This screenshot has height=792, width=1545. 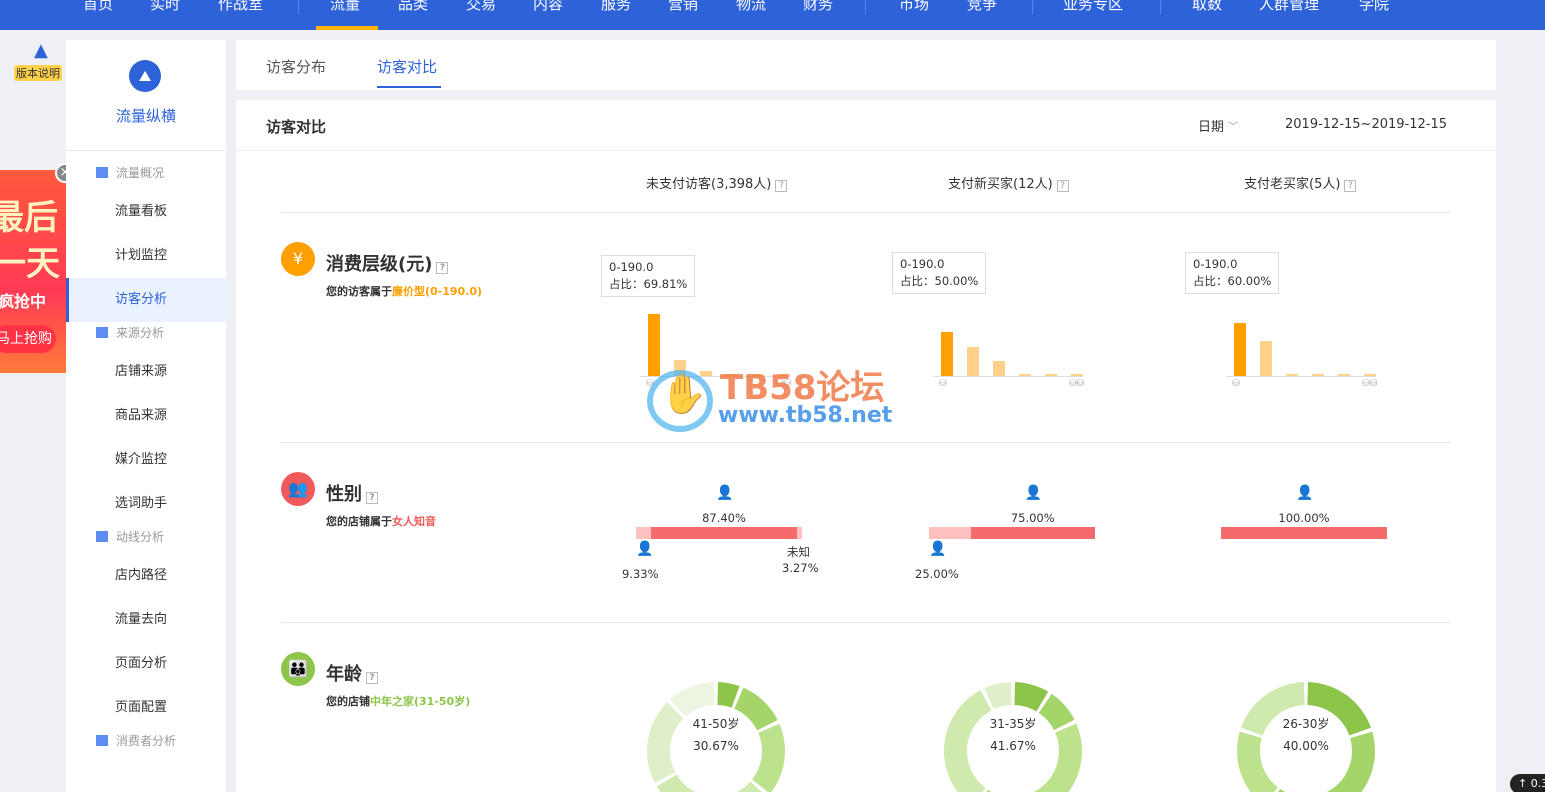 What do you see at coordinates (798, 552) in the screenshot?
I see `unknown-label: 未知` at bounding box center [798, 552].